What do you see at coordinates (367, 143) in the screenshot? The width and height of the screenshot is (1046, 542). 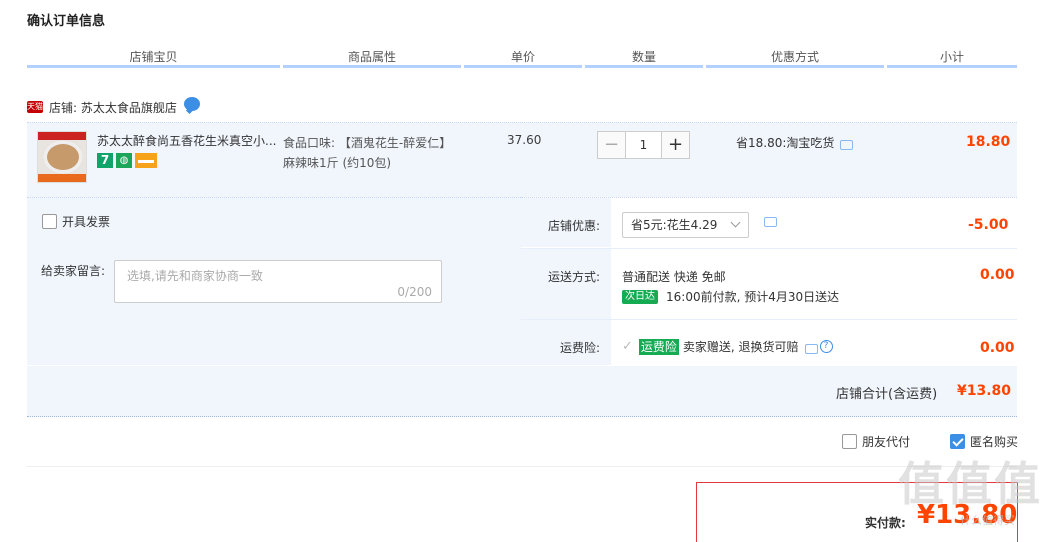 I see `product-attr-flavor: 食品口味: 【酒鬼花生-醉爱仁】` at bounding box center [367, 143].